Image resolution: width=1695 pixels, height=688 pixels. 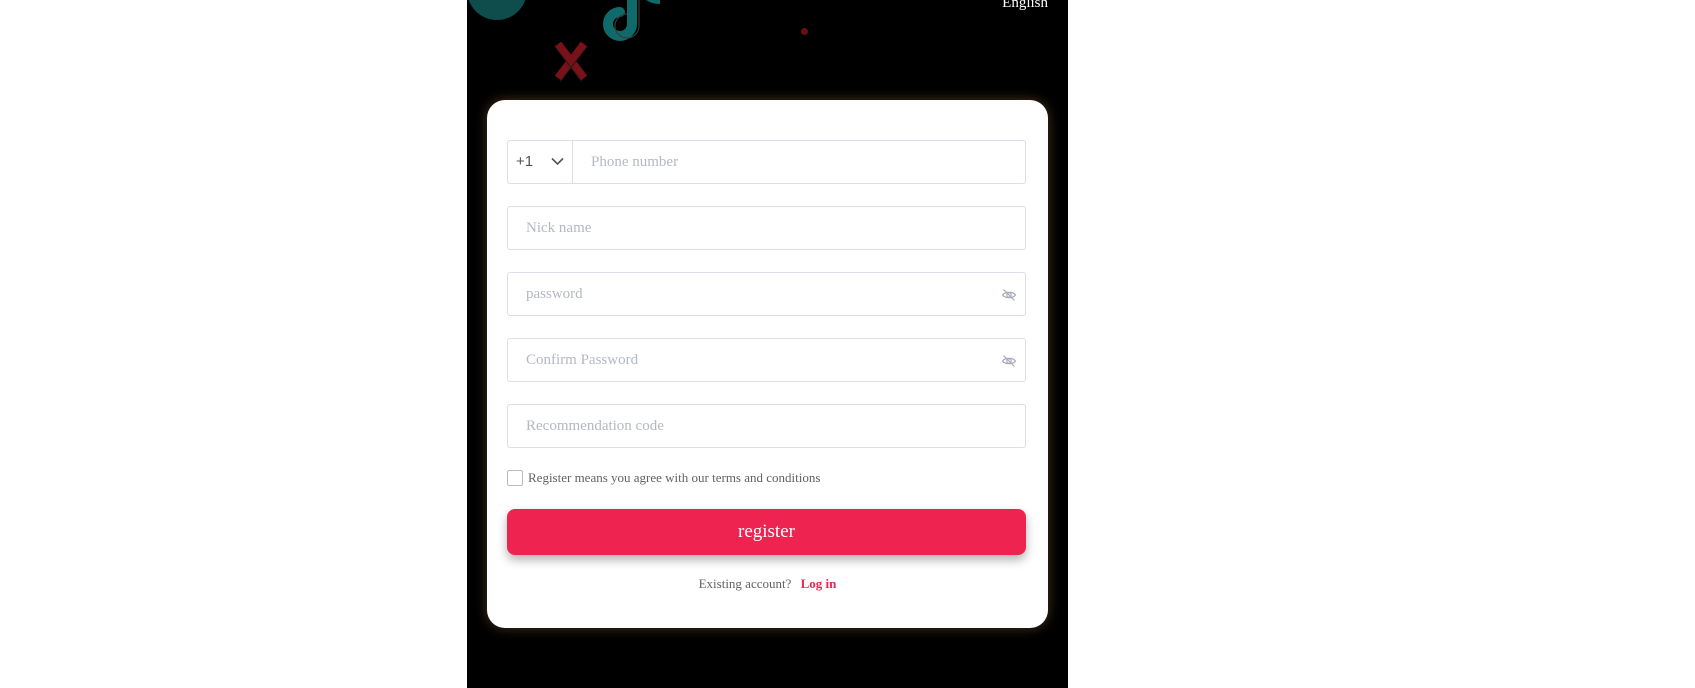 I want to click on phone-field: +1, so click(x=766, y=162).